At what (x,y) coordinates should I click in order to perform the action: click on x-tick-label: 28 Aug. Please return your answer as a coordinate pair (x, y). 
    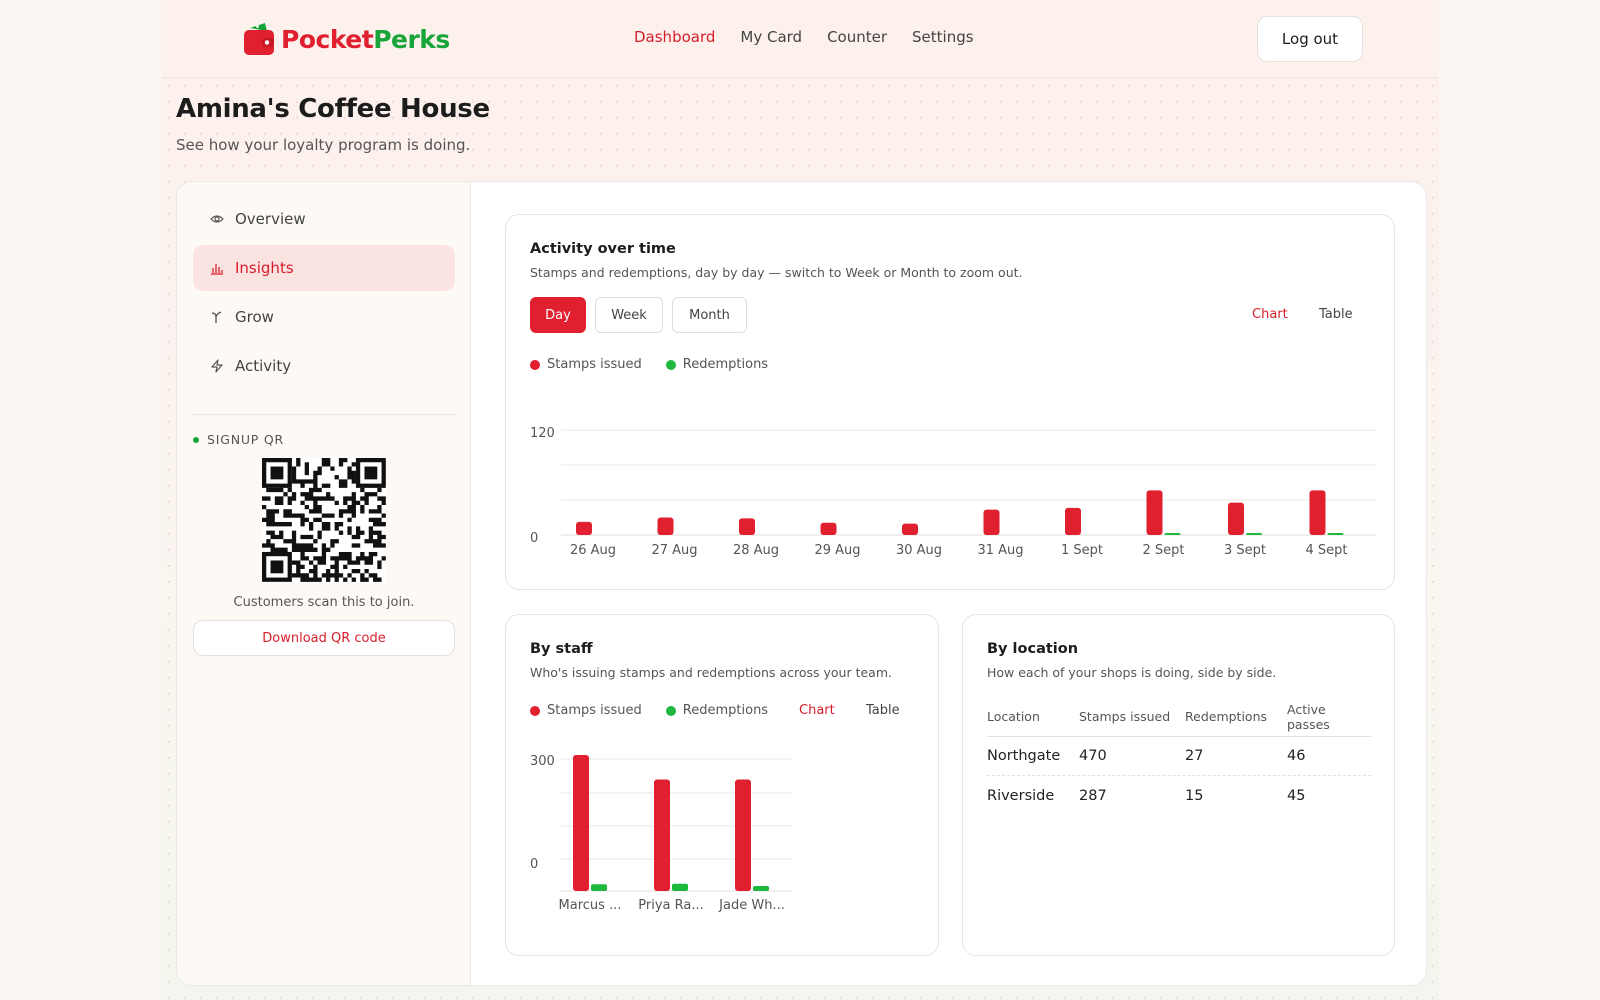
    Looking at the image, I should click on (756, 550).